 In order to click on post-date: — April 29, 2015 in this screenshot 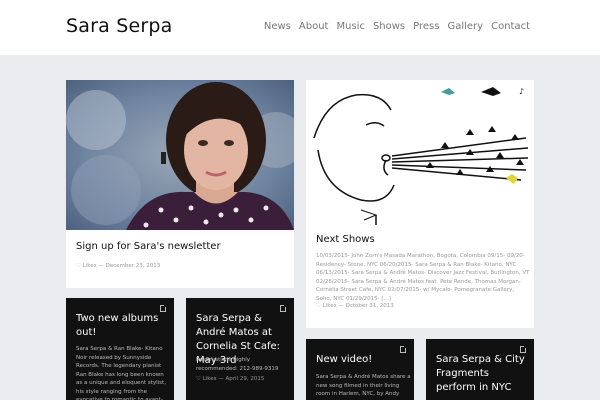, I will do `click(241, 379)`.